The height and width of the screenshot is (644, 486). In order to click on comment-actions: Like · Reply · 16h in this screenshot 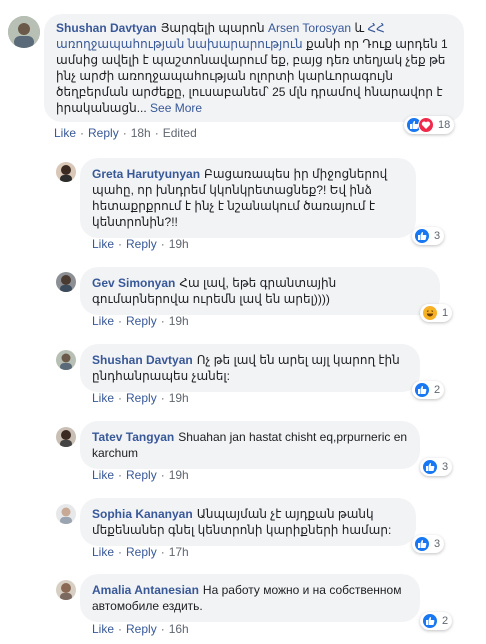, I will do `click(140, 629)`.